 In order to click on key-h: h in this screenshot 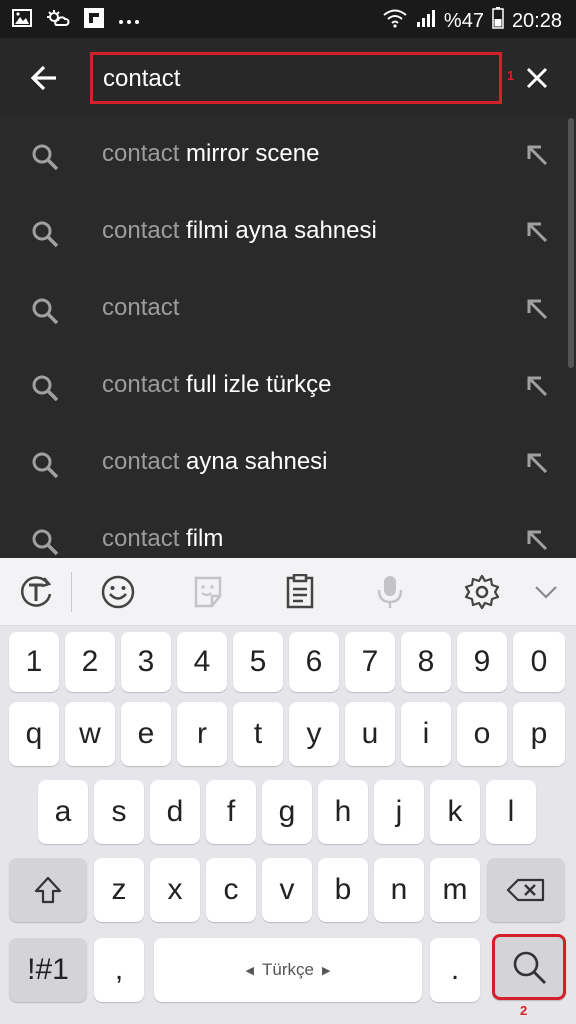, I will do `click(343, 812)`.